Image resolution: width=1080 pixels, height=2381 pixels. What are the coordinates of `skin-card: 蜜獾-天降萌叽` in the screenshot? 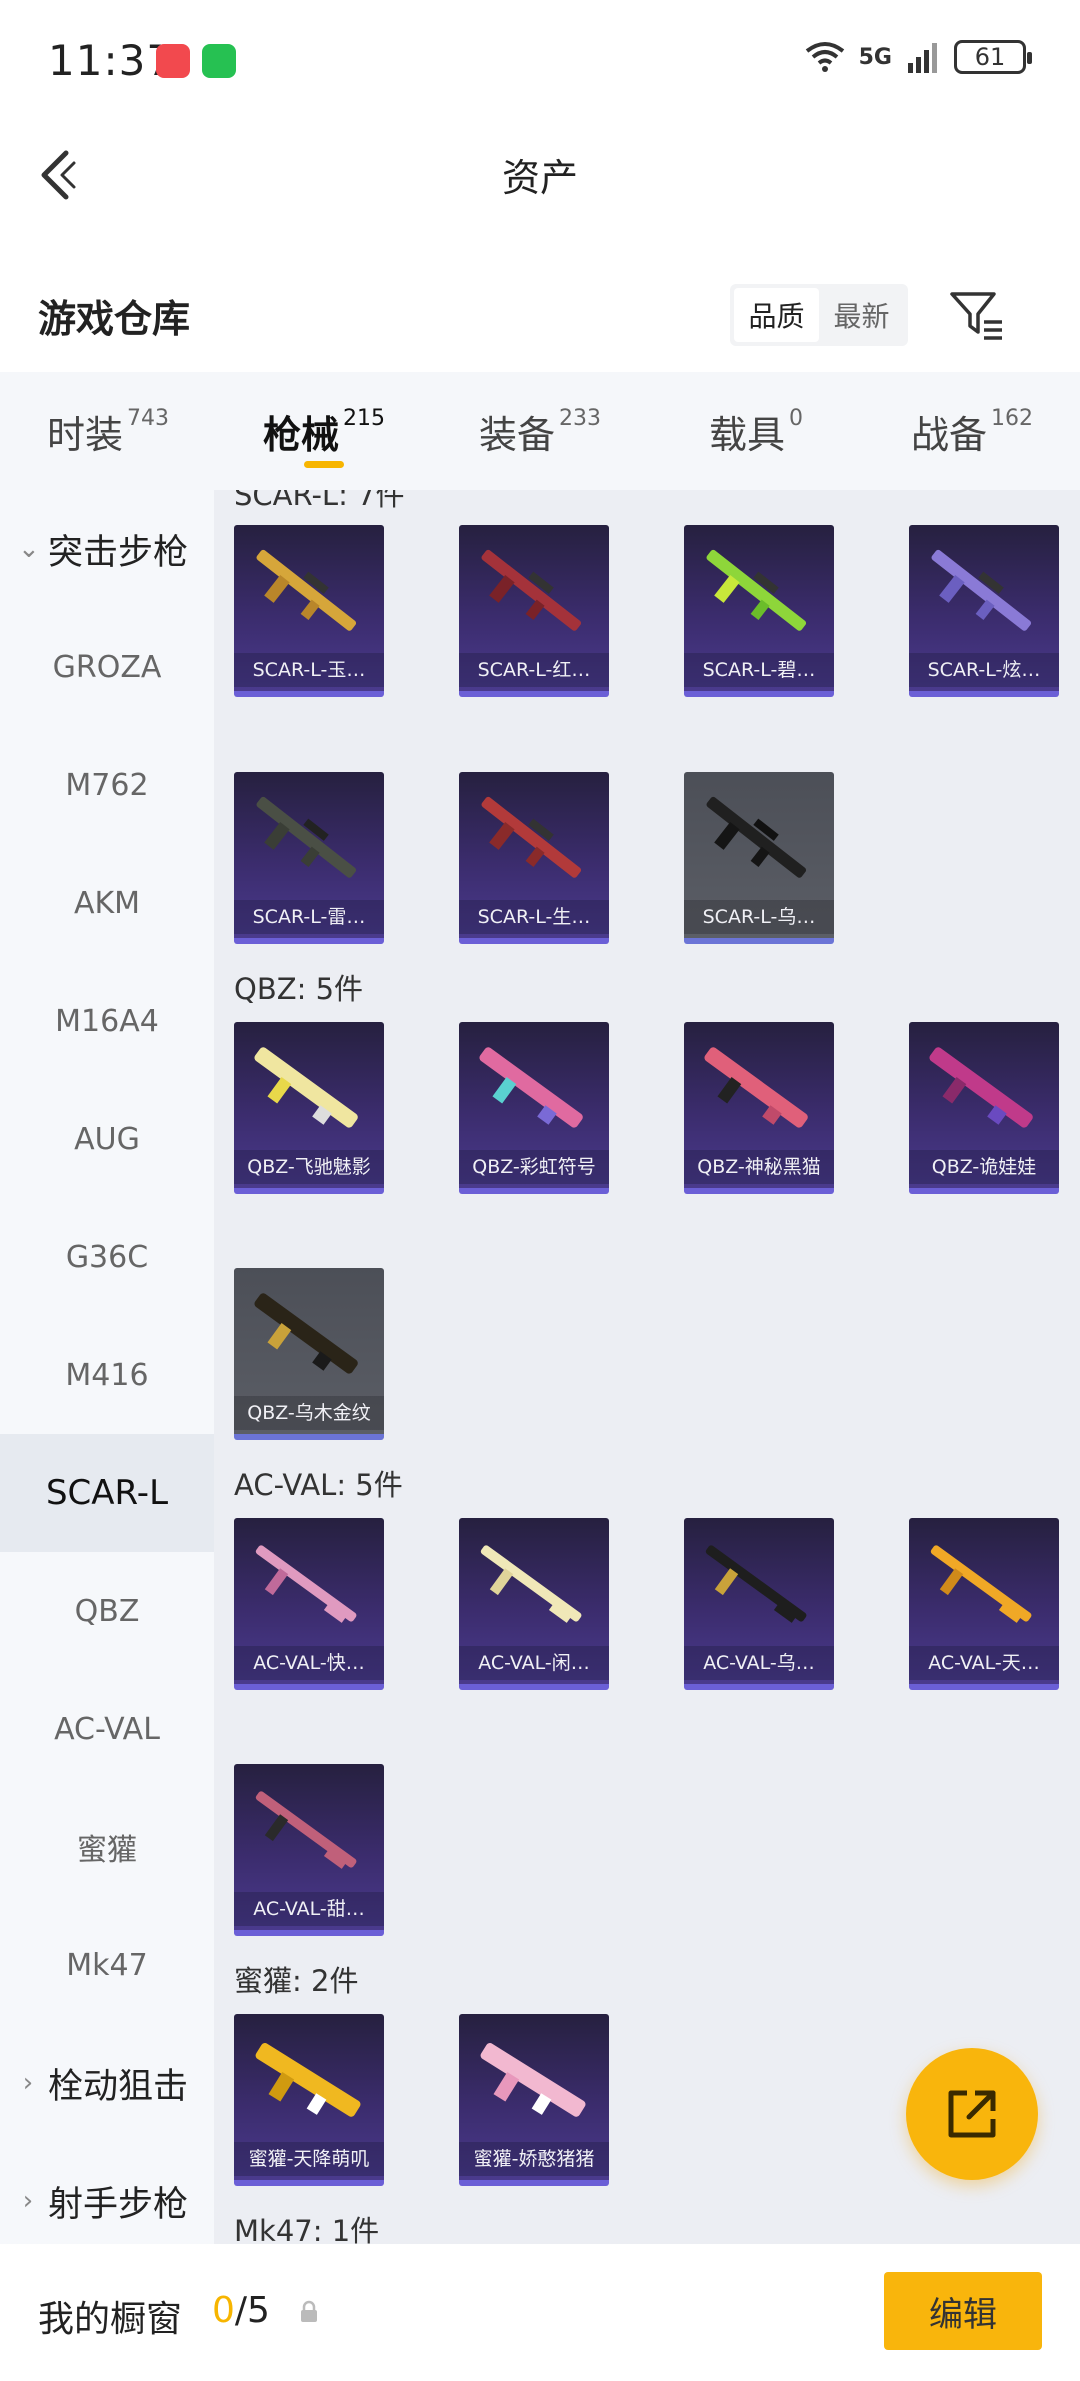 It's located at (309, 2100).